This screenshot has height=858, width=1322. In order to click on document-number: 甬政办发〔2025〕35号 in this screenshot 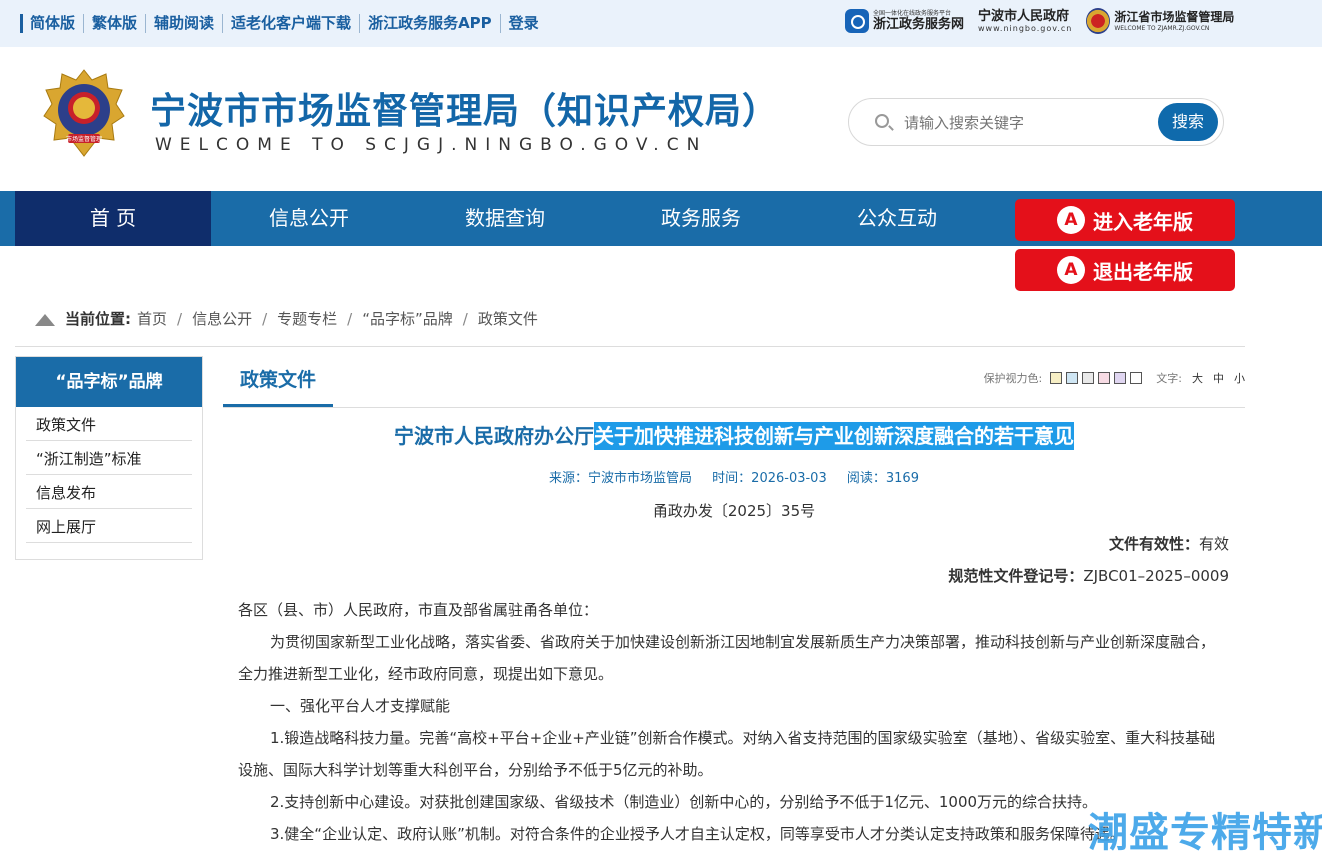, I will do `click(734, 511)`.